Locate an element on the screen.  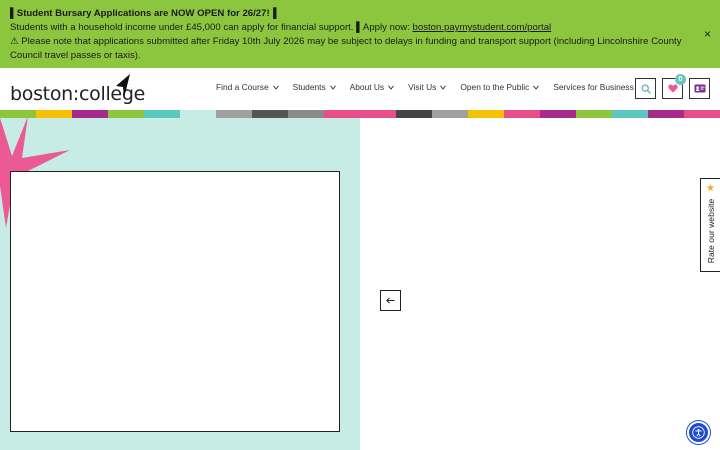
bursary-portal-link: boston.paymystudent.com/portal is located at coordinates (482, 27).